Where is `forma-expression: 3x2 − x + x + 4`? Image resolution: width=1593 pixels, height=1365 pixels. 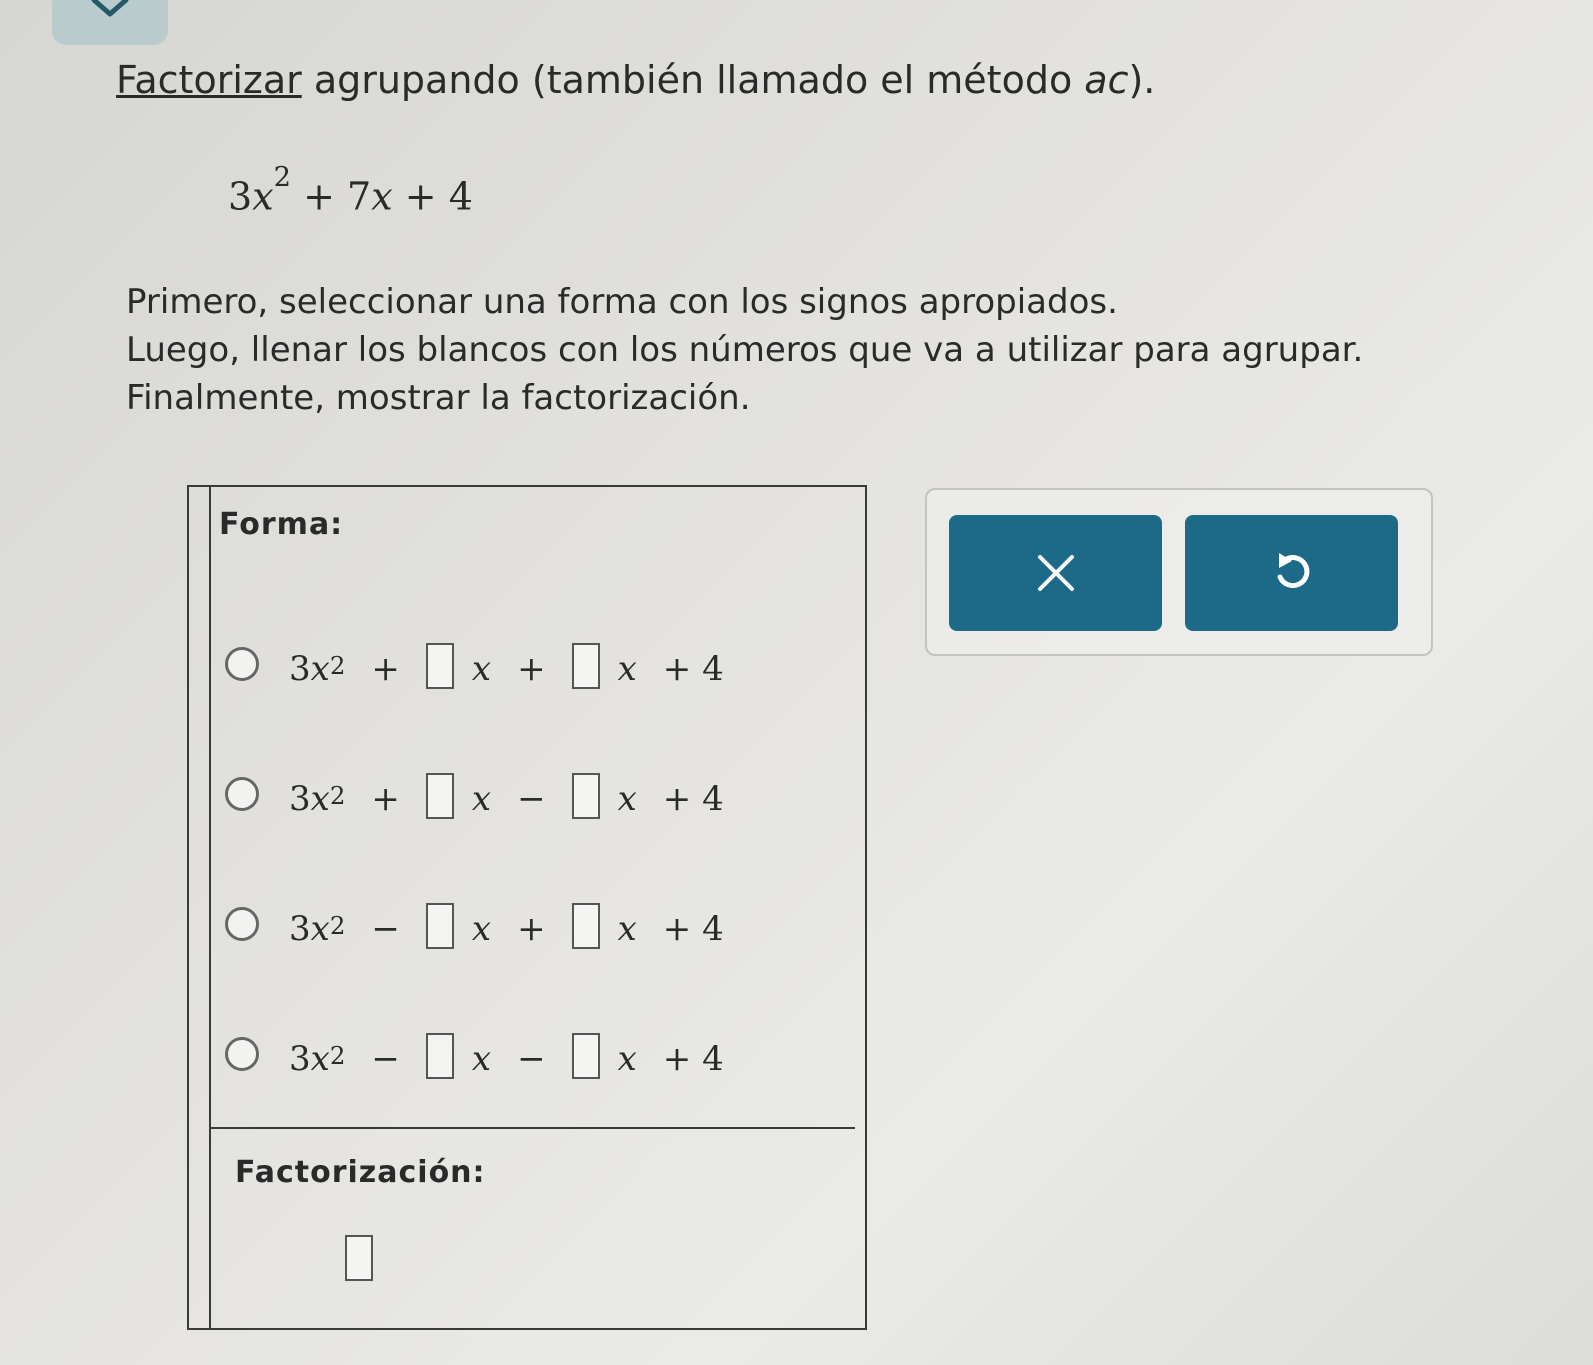 forma-expression: 3x2 − x + x + 4 is located at coordinates (519, 926).